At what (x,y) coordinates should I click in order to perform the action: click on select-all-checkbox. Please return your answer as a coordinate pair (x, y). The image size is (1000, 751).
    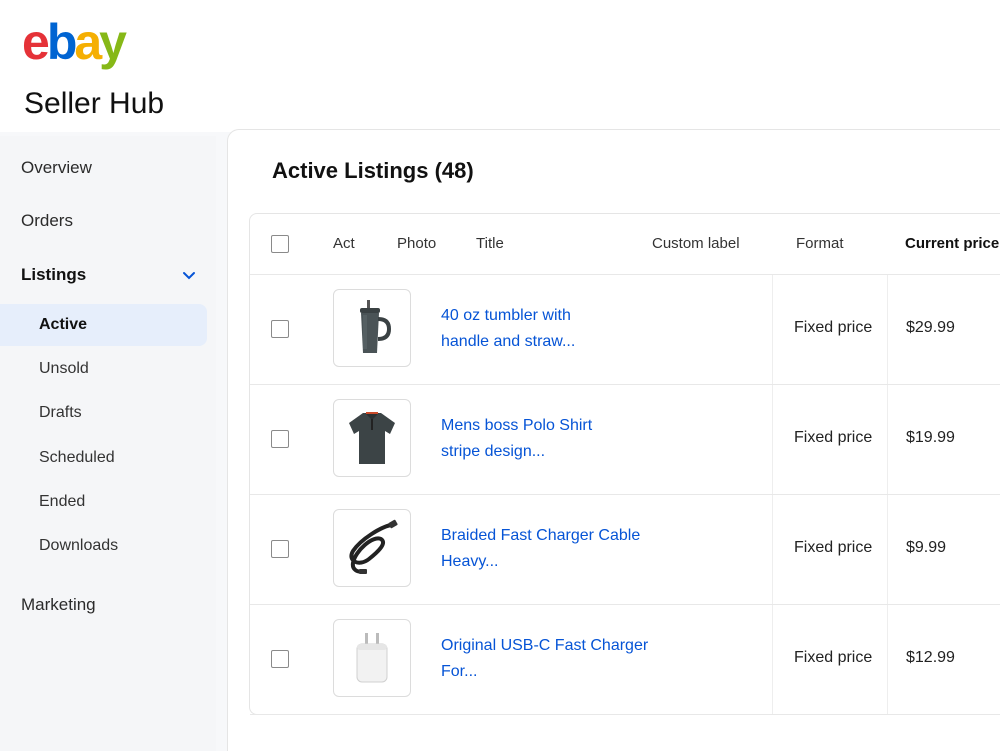
    Looking at the image, I should click on (280, 244).